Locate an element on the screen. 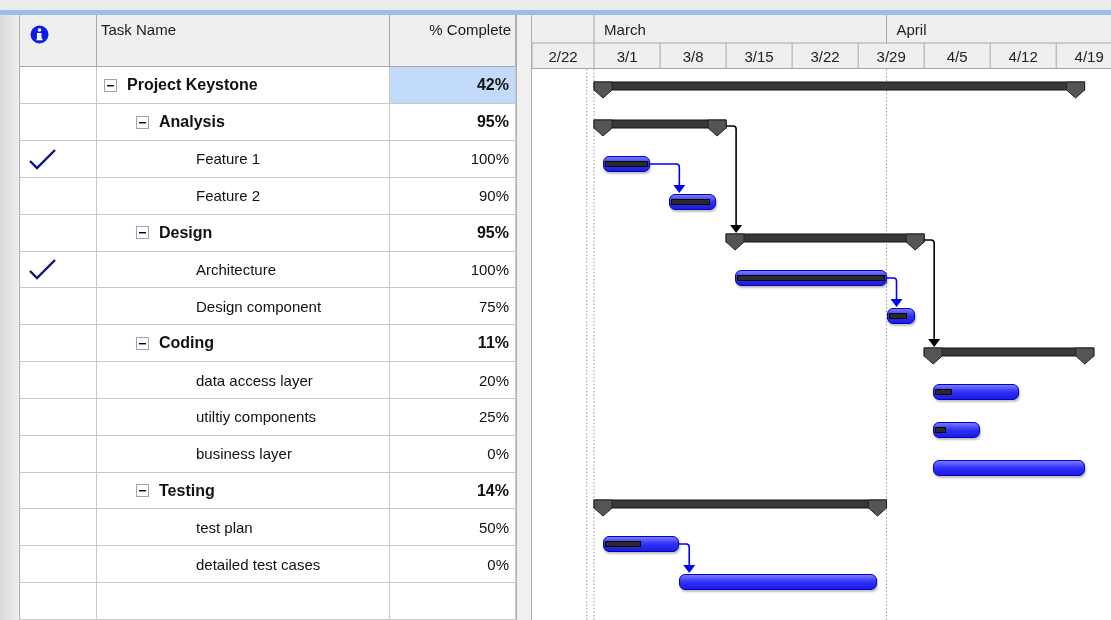  task-name: Analysis is located at coordinates (192, 122).